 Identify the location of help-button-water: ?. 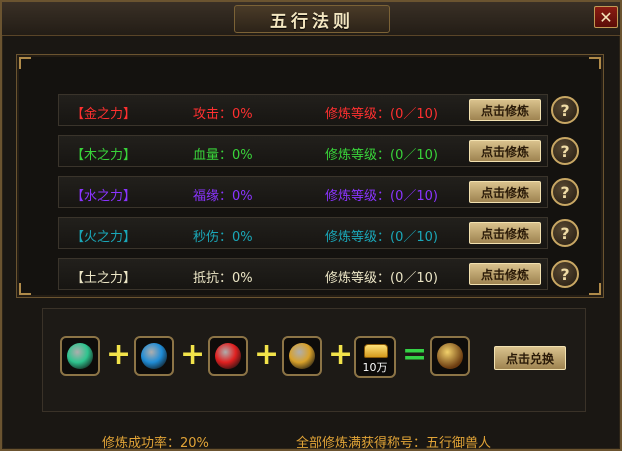
(565, 192).